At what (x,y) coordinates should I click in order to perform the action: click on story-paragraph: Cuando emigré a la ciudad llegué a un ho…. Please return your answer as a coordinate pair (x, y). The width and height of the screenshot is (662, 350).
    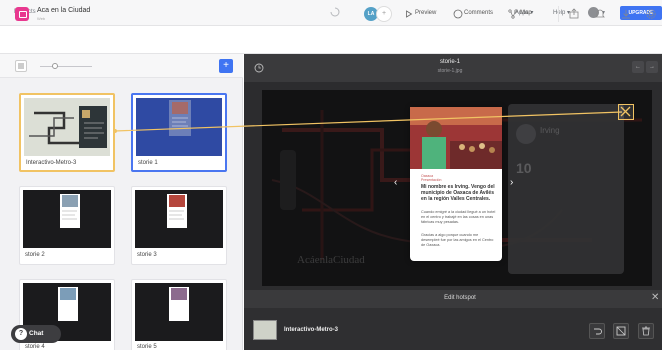
    Looking at the image, I should click on (458, 217).